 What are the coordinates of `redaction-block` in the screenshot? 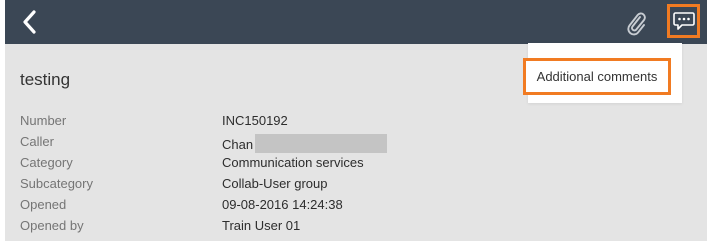 It's located at (321, 143).